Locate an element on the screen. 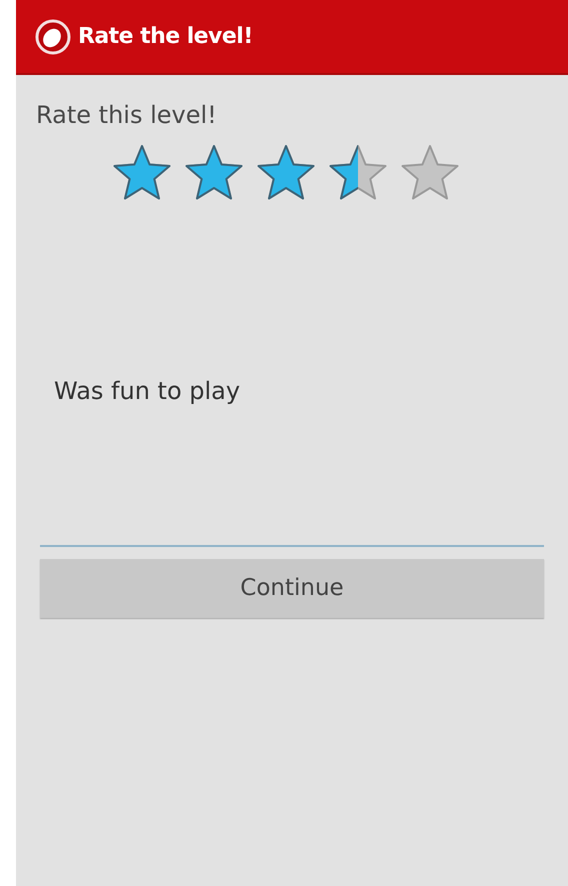 The image size is (568, 886). app-logo-icon is located at coordinates (53, 37).